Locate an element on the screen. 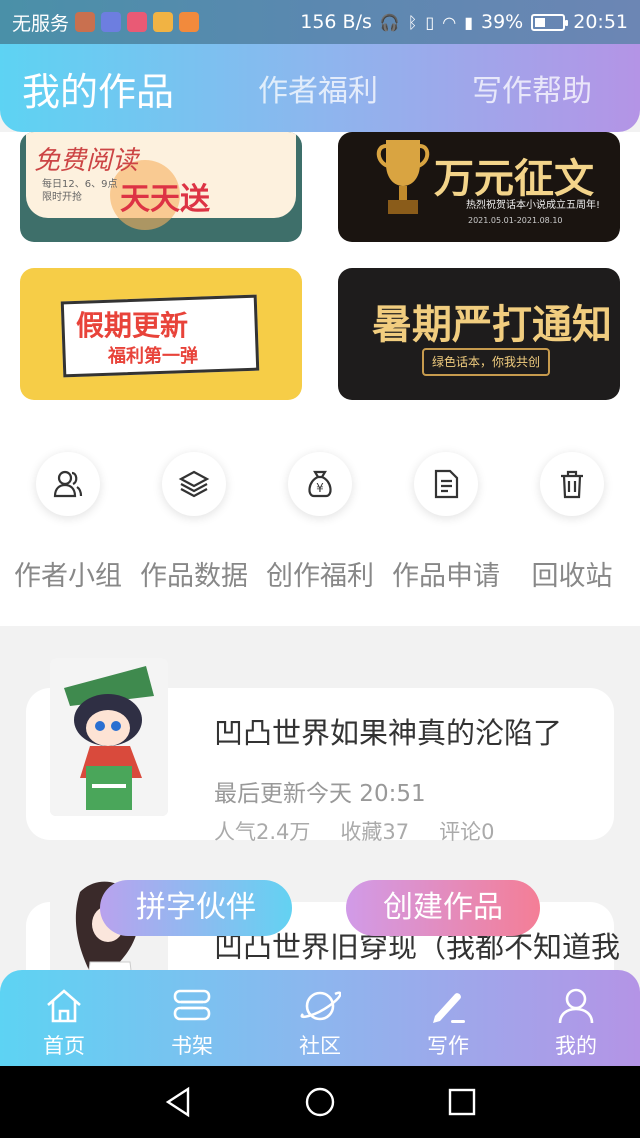  home-button-icon is located at coordinates (320, 1102).